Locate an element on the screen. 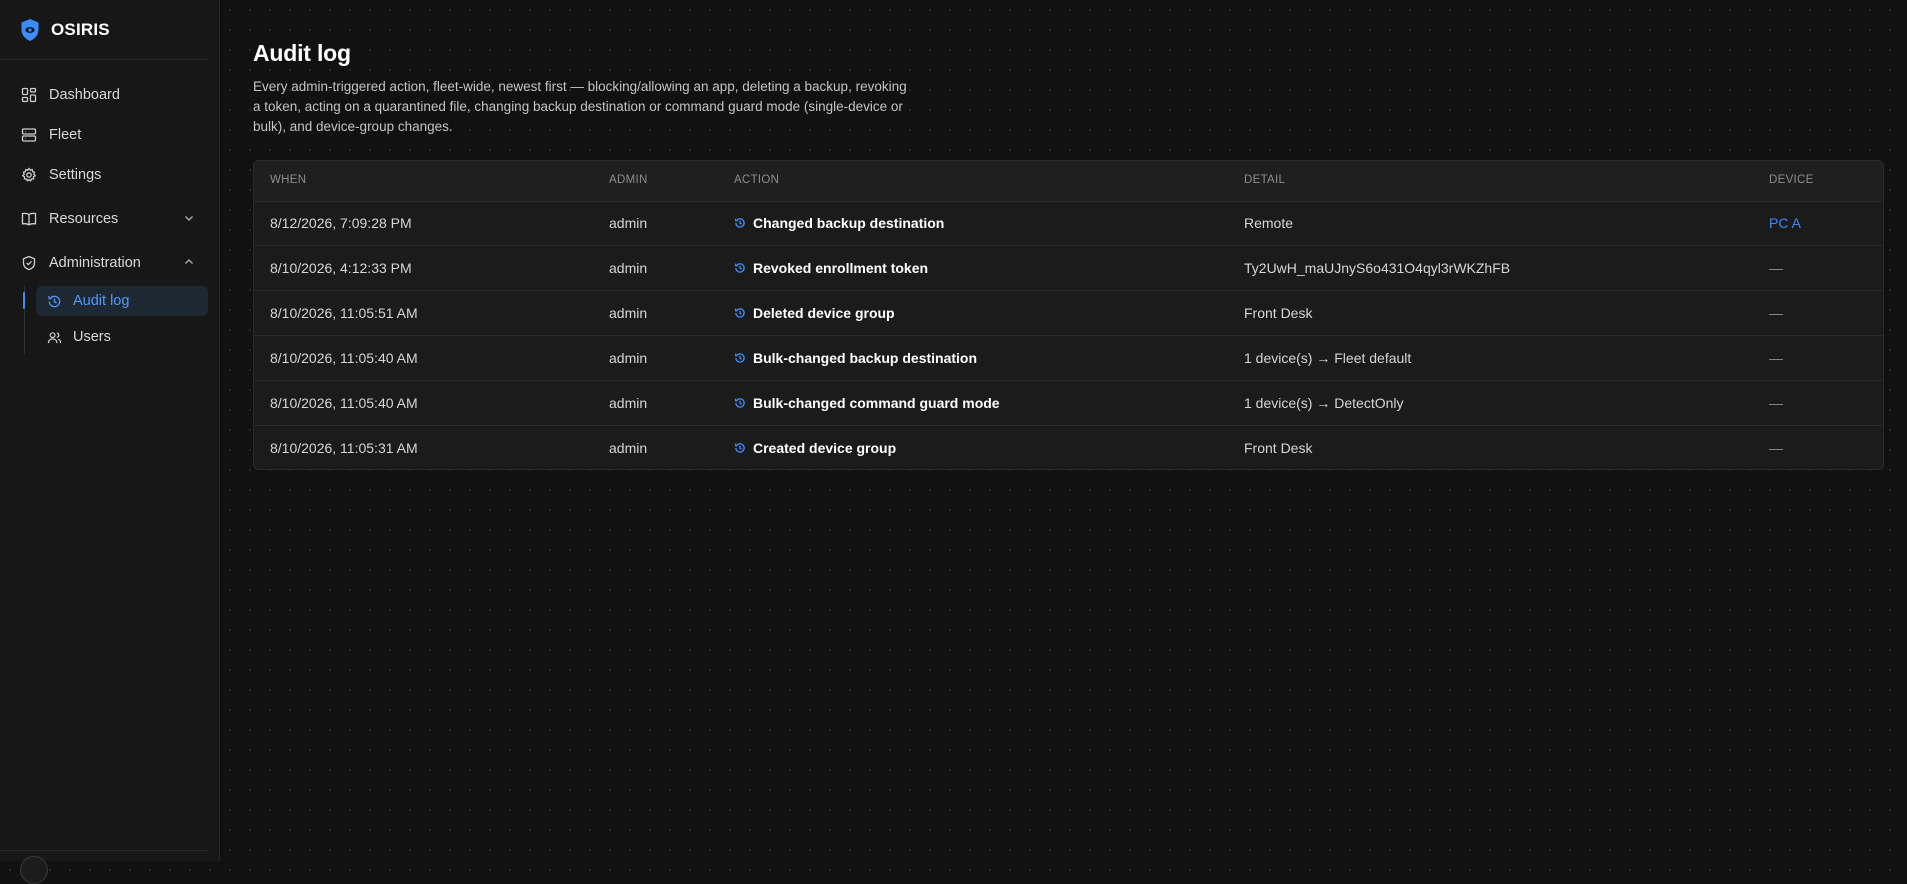  cell-action: Deleted device group is located at coordinates (814, 313).